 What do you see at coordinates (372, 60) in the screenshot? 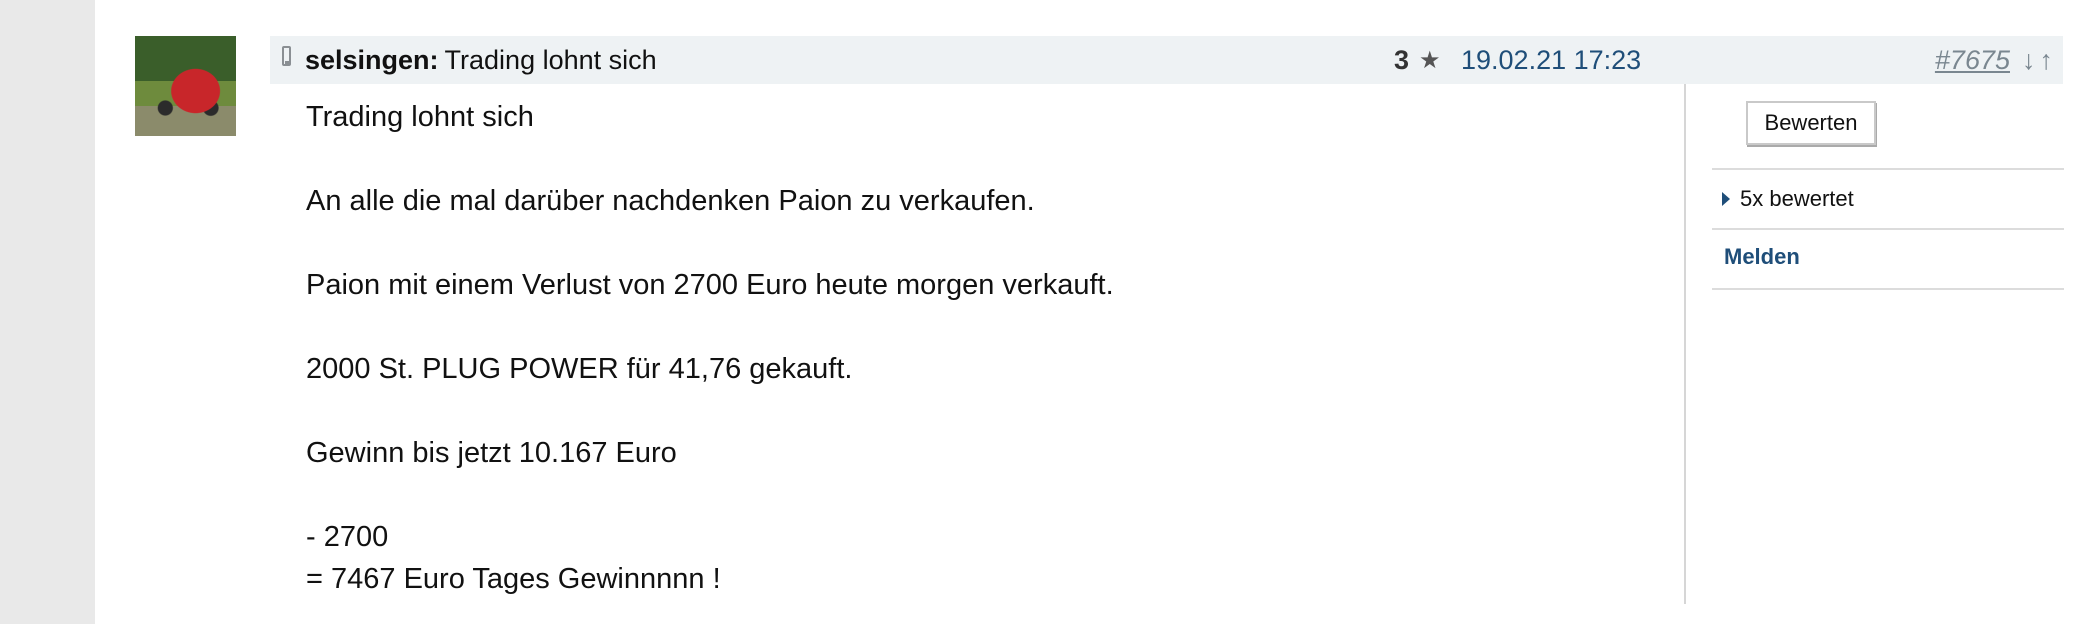
I see `author-name: selsingen:` at bounding box center [372, 60].